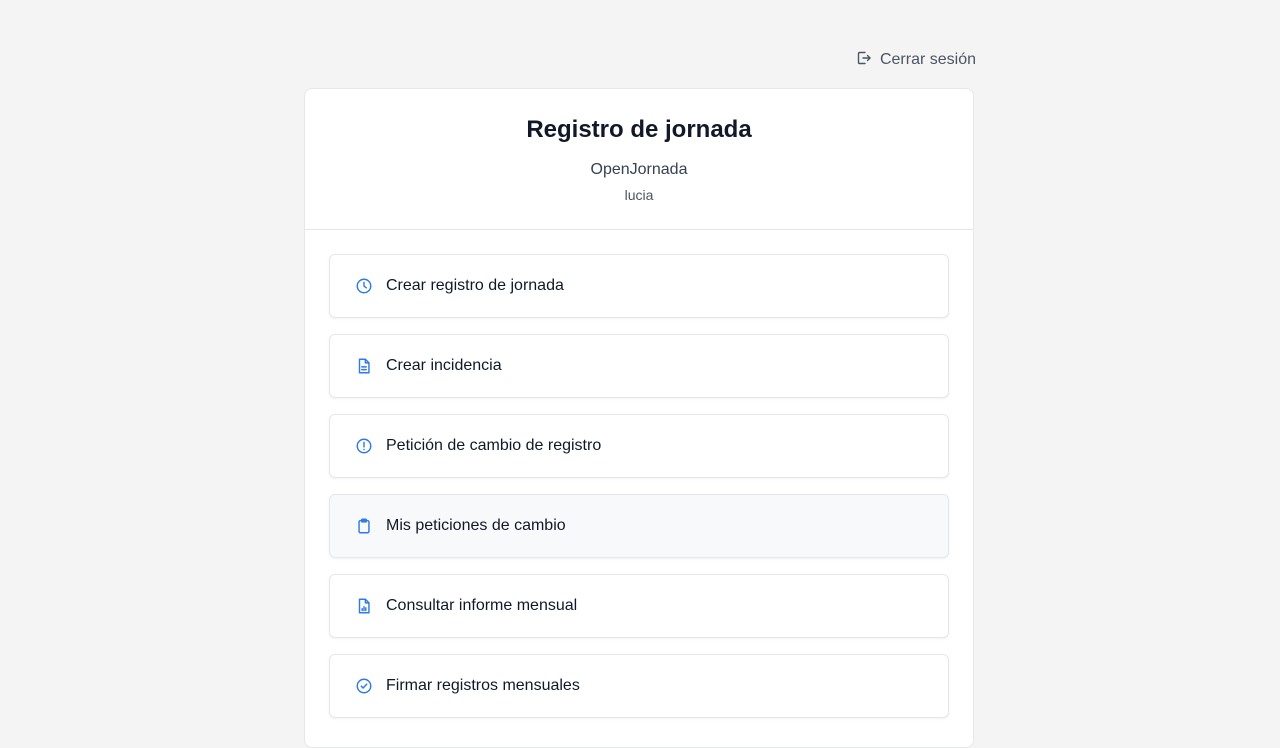 This screenshot has width=1280, height=748. I want to click on username: lucia, so click(639, 195).